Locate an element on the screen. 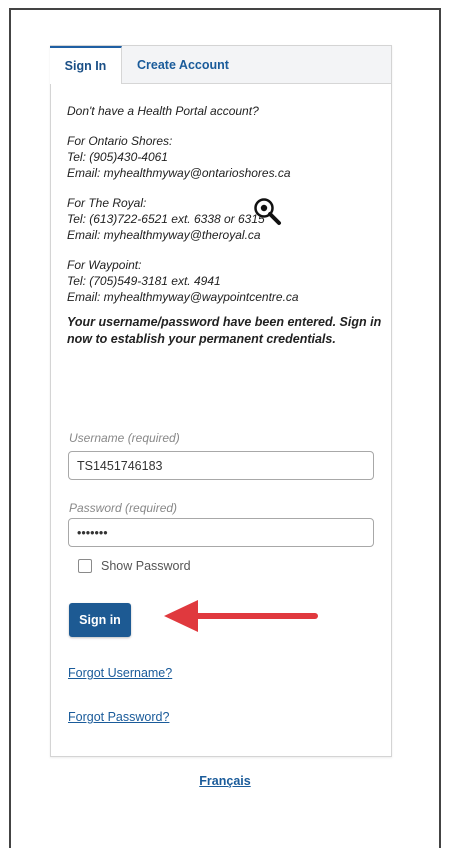  show-password-label: Show Password is located at coordinates (146, 566).